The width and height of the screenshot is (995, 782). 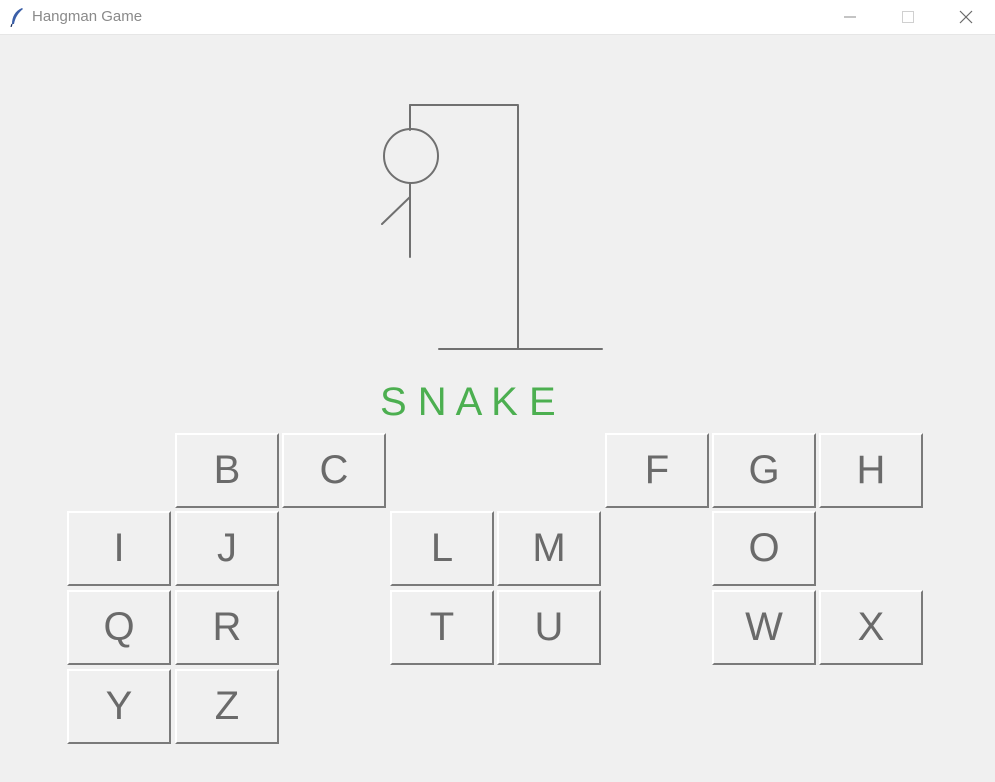 What do you see at coordinates (871, 627) in the screenshot?
I see `letter-button-x: X` at bounding box center [871, 627].